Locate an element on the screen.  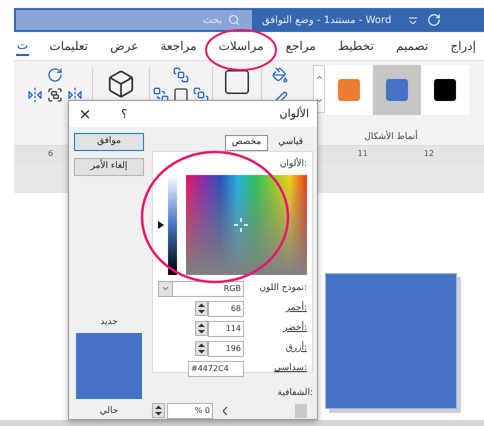
fill-icon is located at coordinates (280, 75).